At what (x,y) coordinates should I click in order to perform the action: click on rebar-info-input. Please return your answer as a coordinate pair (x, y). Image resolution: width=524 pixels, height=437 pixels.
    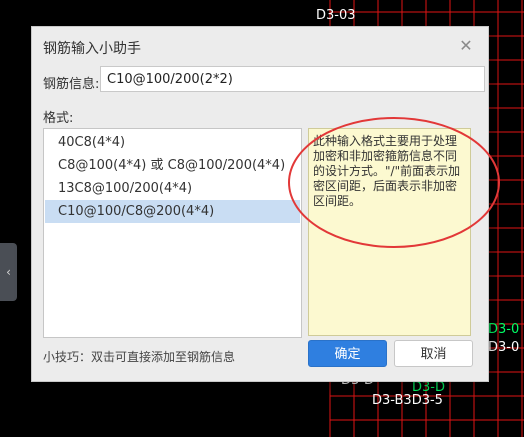
    Looking at the image, I should click on (292, 79).